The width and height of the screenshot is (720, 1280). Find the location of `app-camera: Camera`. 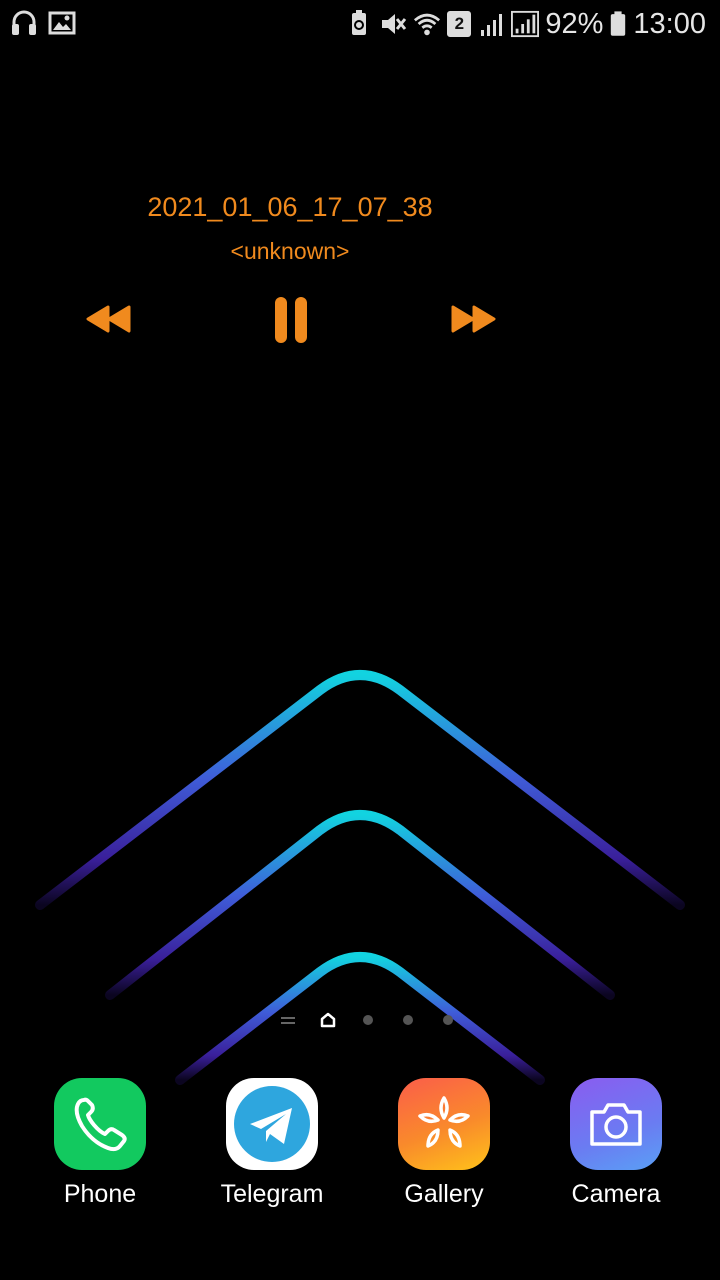

app-camera: Camera is located at coordinates (616, 1143).